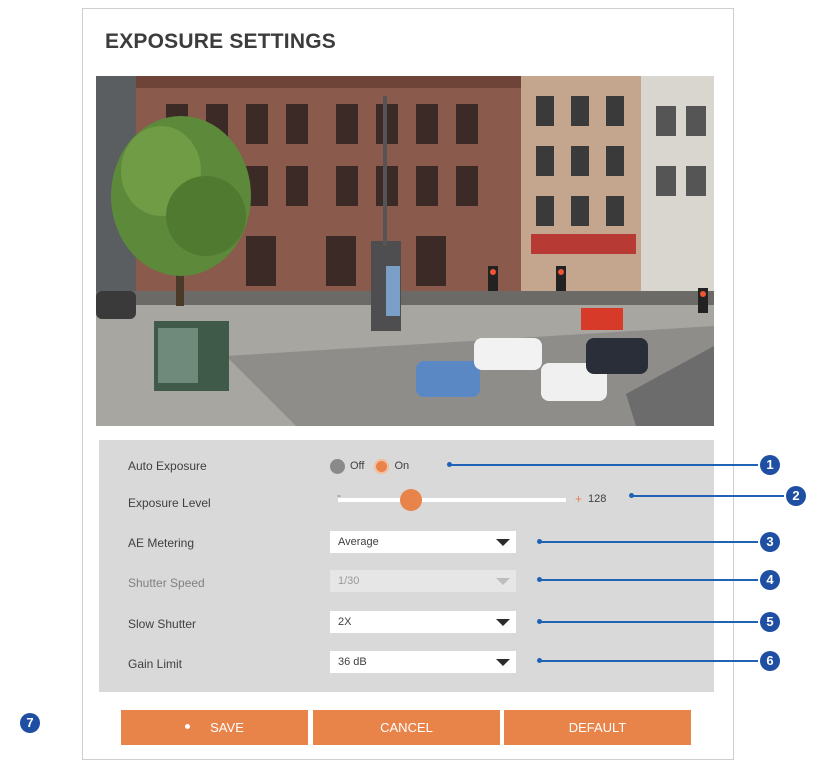 Image resolution: width=818 pixels, height=767 pixels. I want to click on cancel-button-label: CANCEL, so click(406, 727).